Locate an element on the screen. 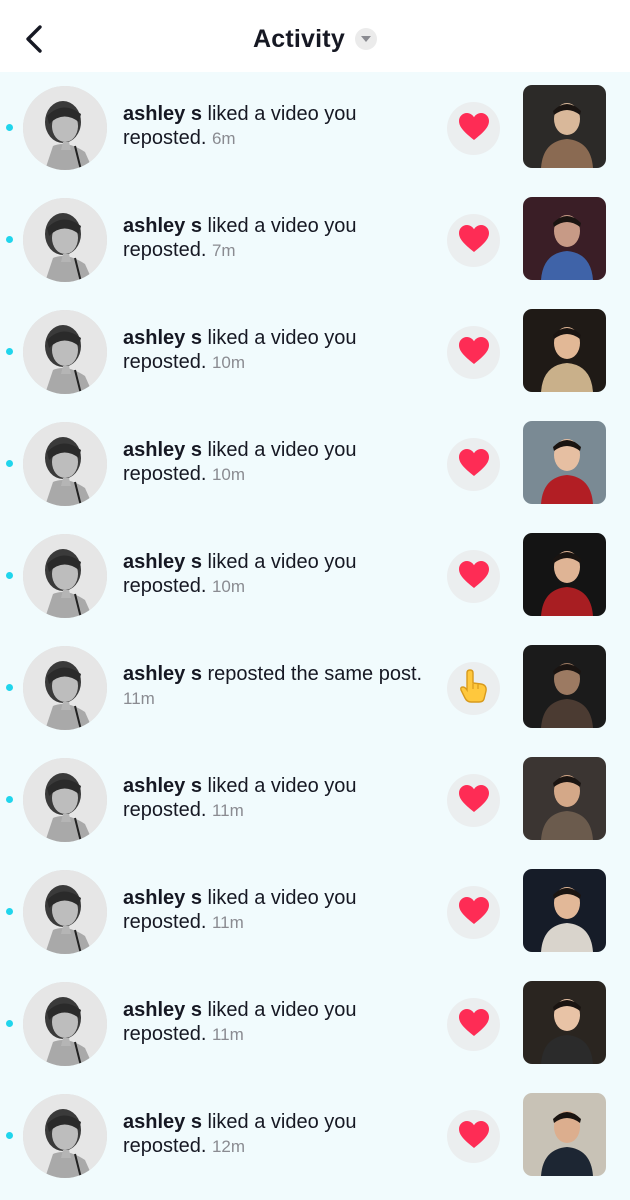  notification-text: ashley s liked a video you reposted. 12m is located at coordinates (273, 1134).